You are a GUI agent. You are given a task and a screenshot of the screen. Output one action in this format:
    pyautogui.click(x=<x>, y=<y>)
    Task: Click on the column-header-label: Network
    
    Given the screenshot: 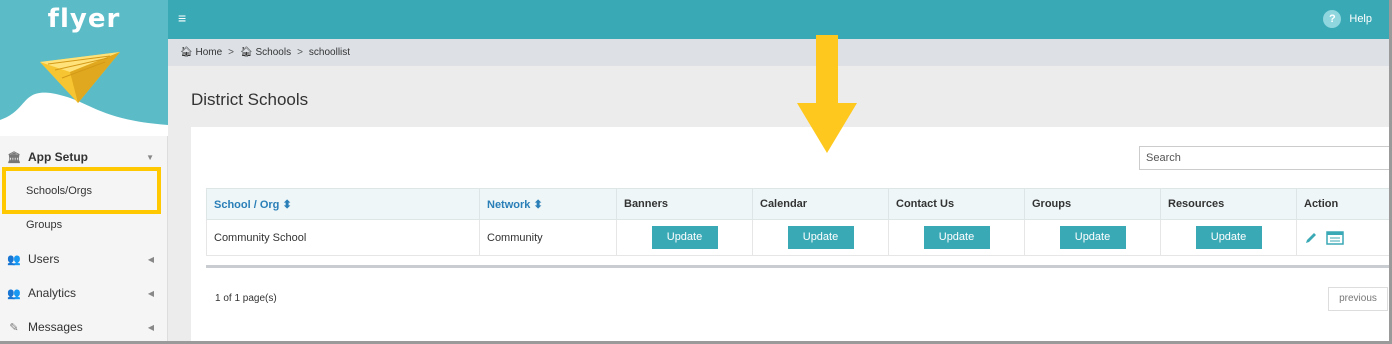 What is the action you would take?
    pyautogui.click(x=509, y=204)
    